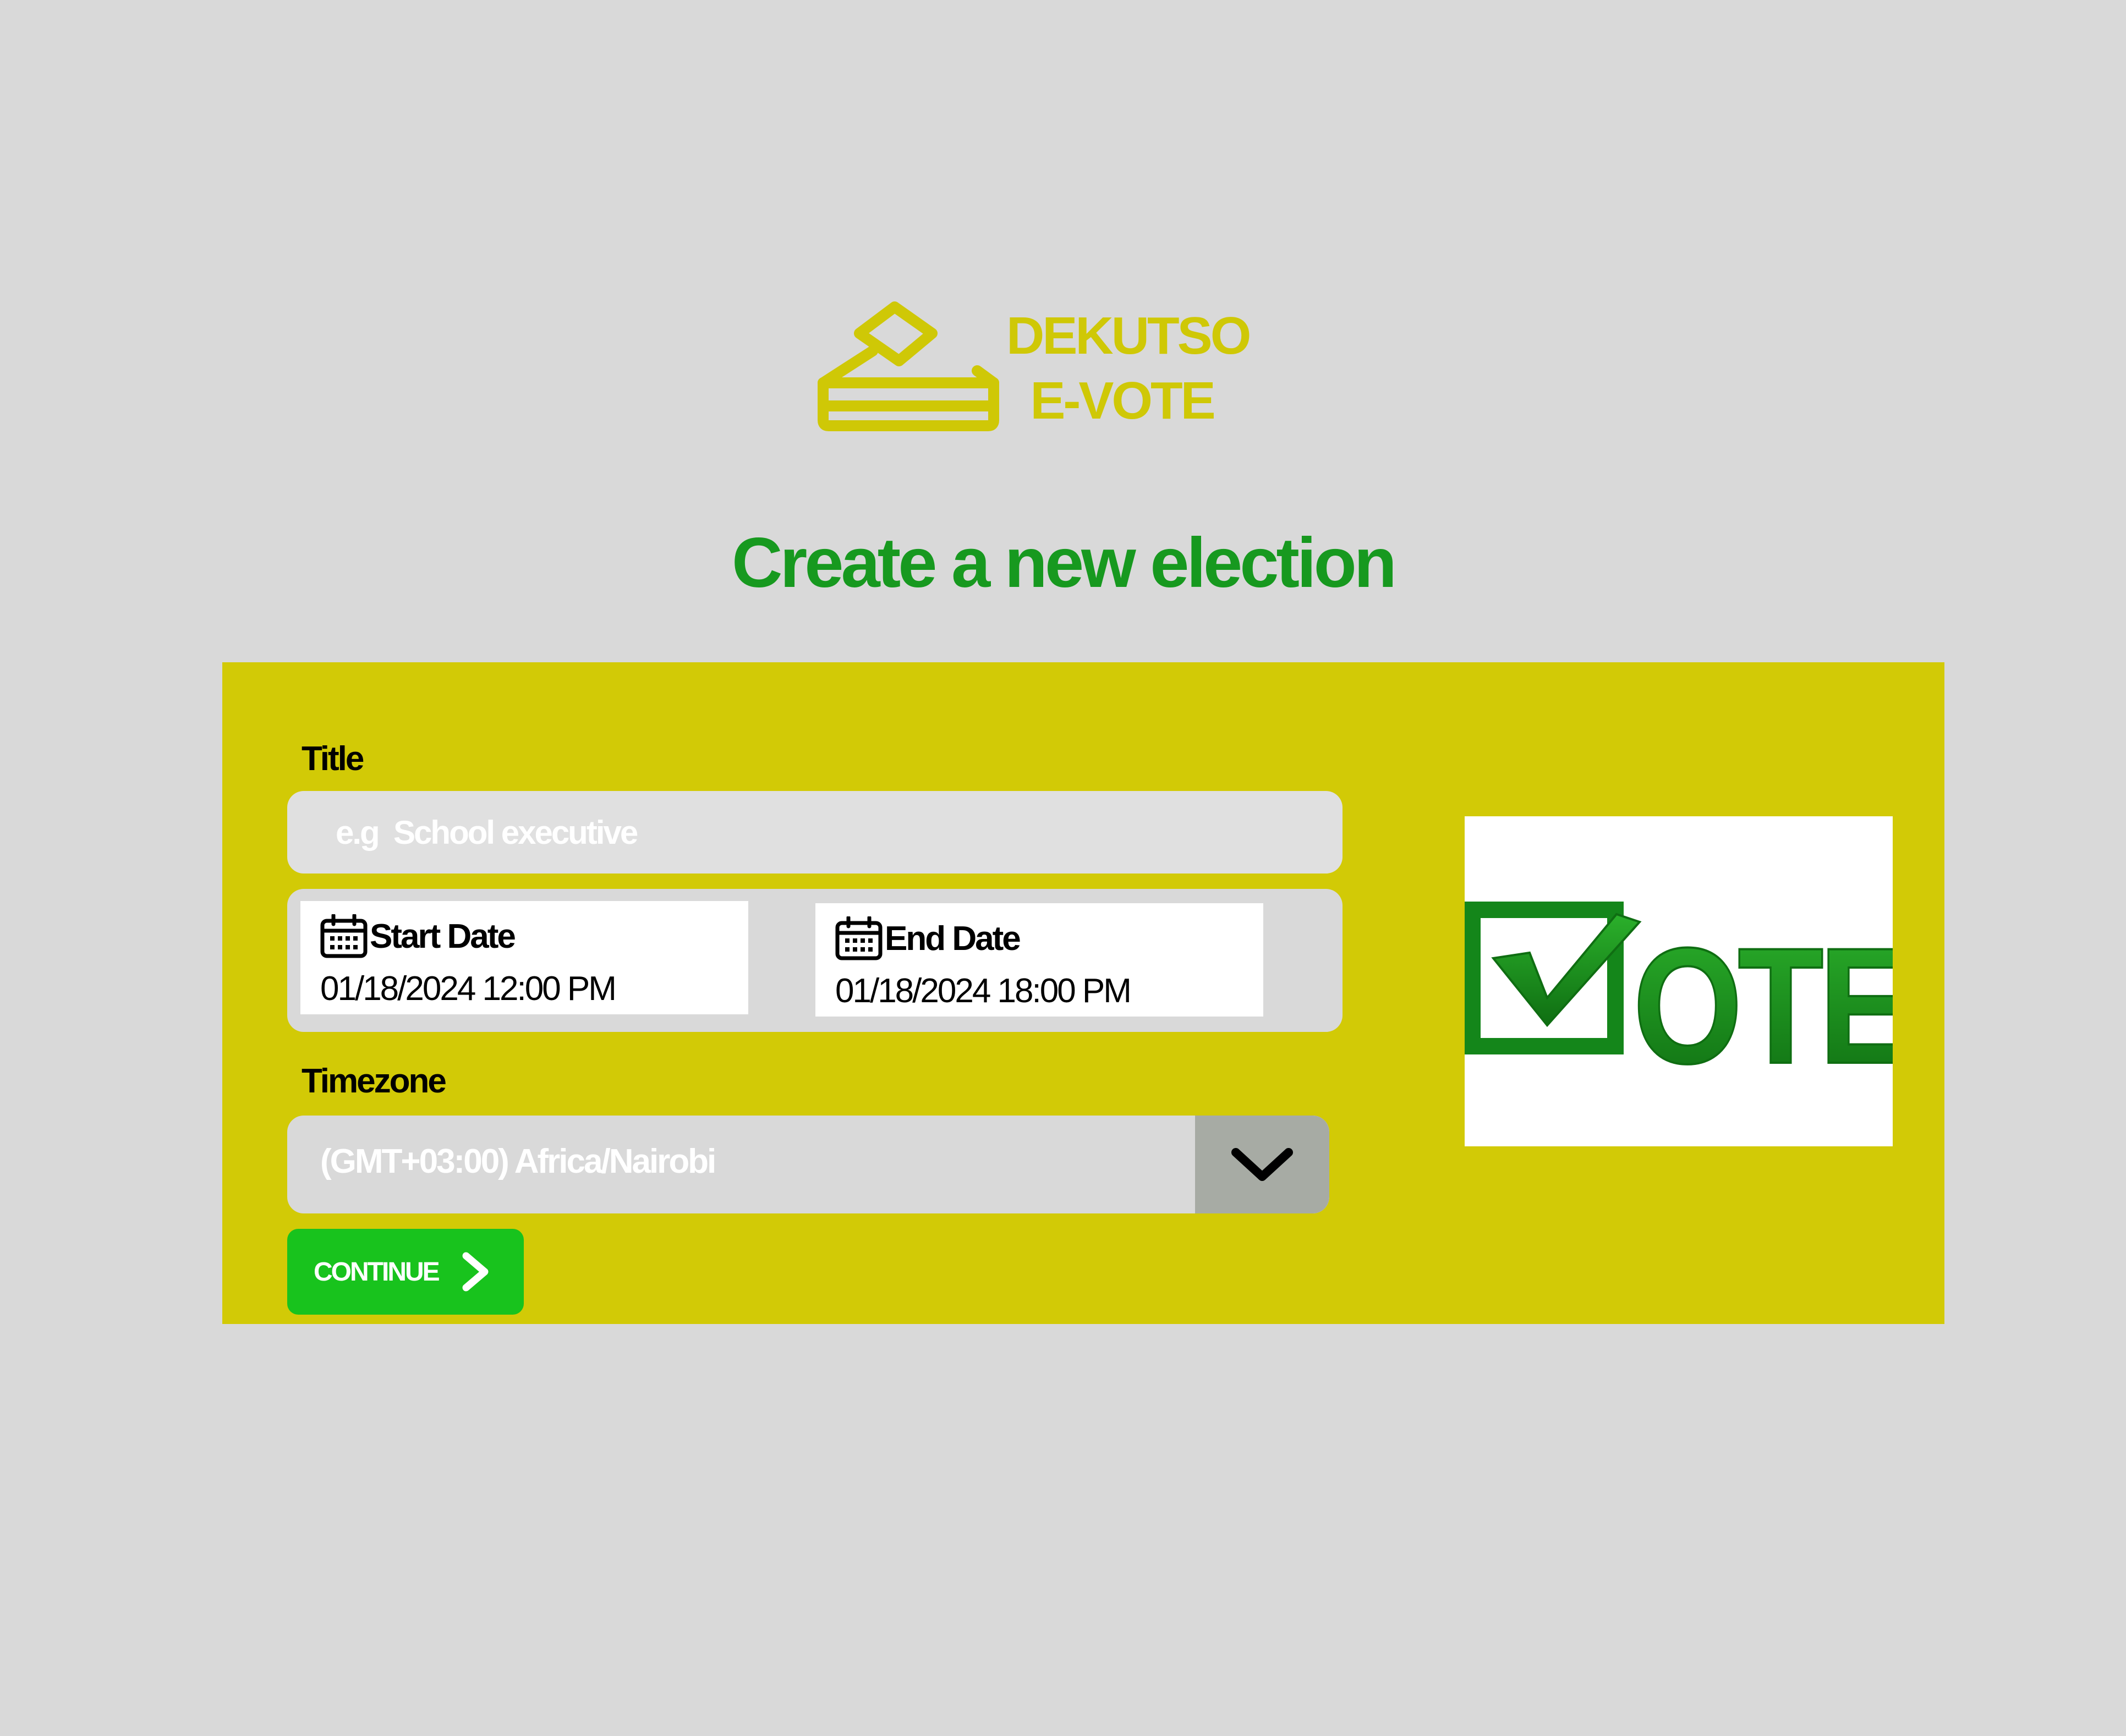 The height and width of the screenshot is (1736, 2126). Describe the element at coordinates (1129, 368) in the screenshot. I see `brand-name: DEKUTSO E-VOTE` at that location.